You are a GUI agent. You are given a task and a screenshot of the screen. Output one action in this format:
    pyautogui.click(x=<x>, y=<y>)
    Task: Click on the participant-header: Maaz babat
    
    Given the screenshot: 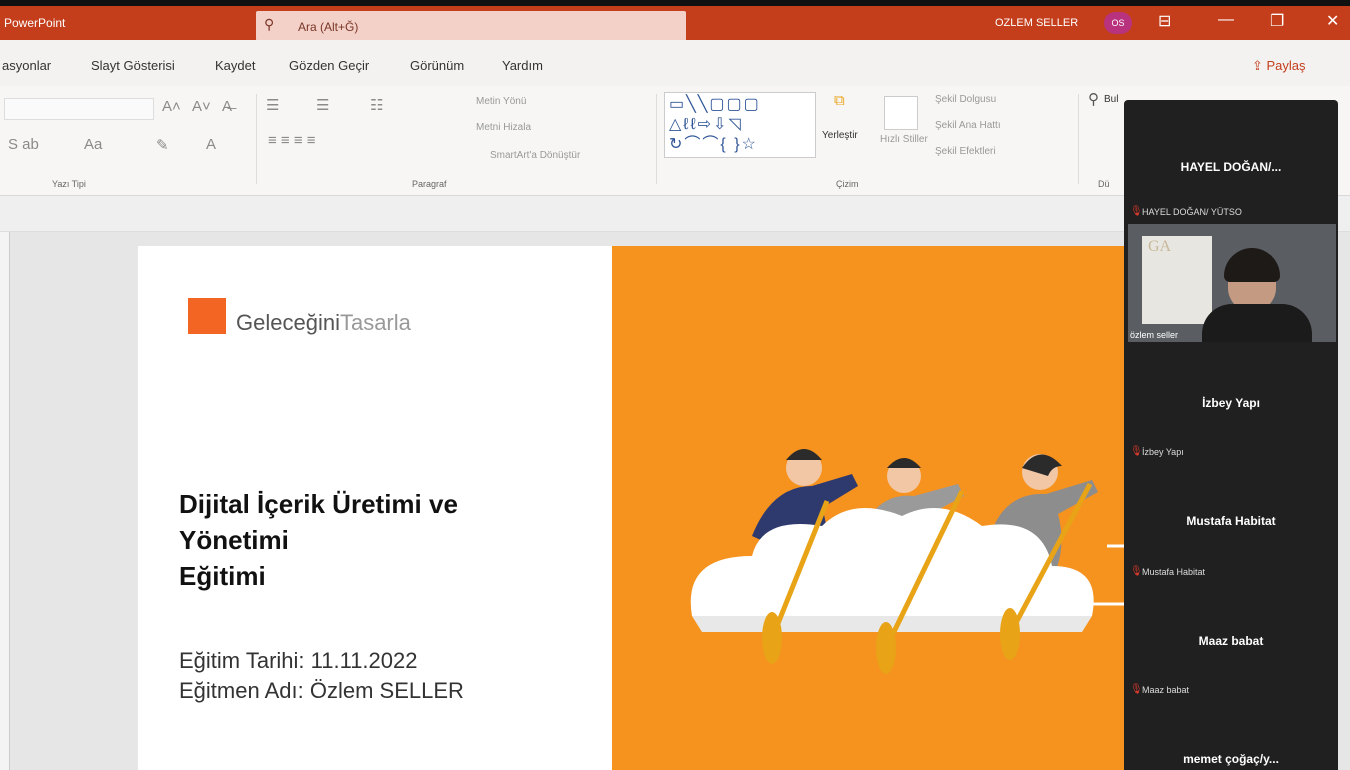 What is the action you would take?
    pyautogui.click(x=1231, y=641)
    